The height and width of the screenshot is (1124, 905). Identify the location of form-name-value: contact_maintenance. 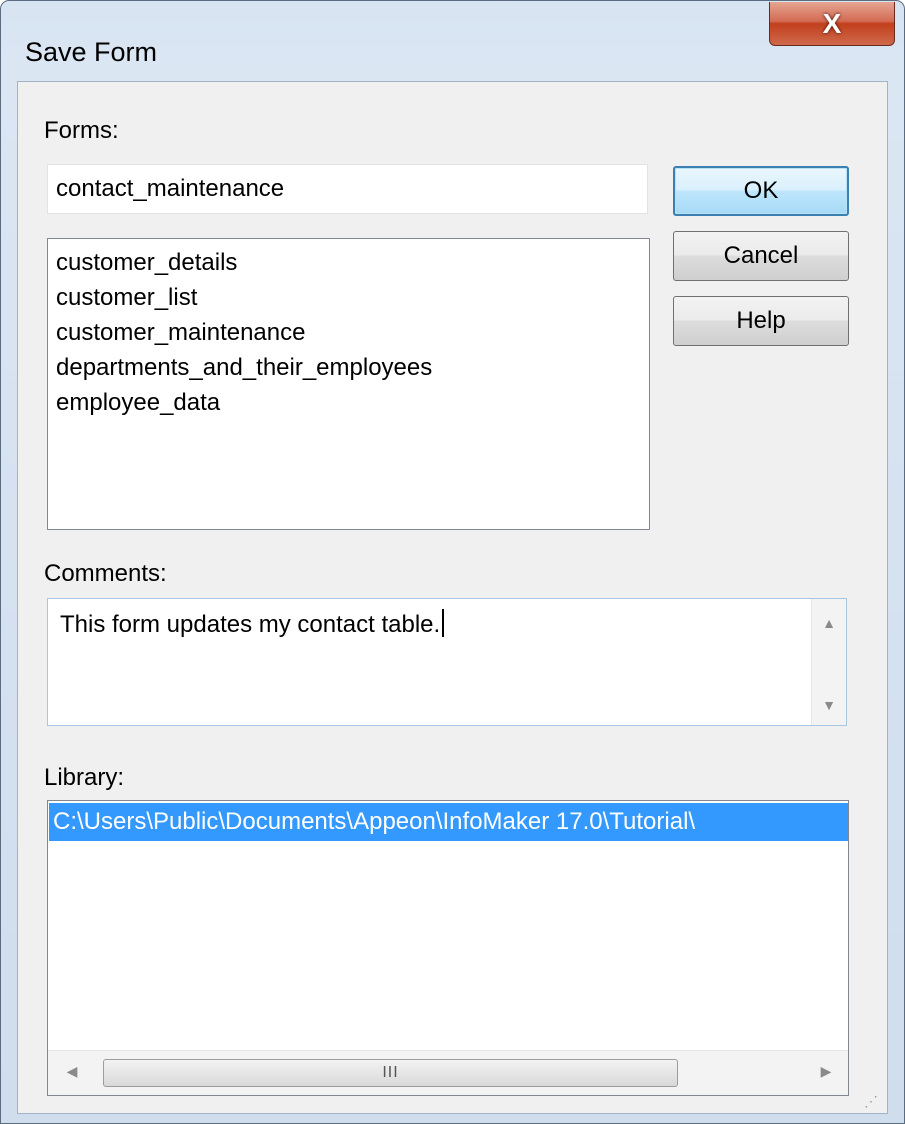
(170, 188).